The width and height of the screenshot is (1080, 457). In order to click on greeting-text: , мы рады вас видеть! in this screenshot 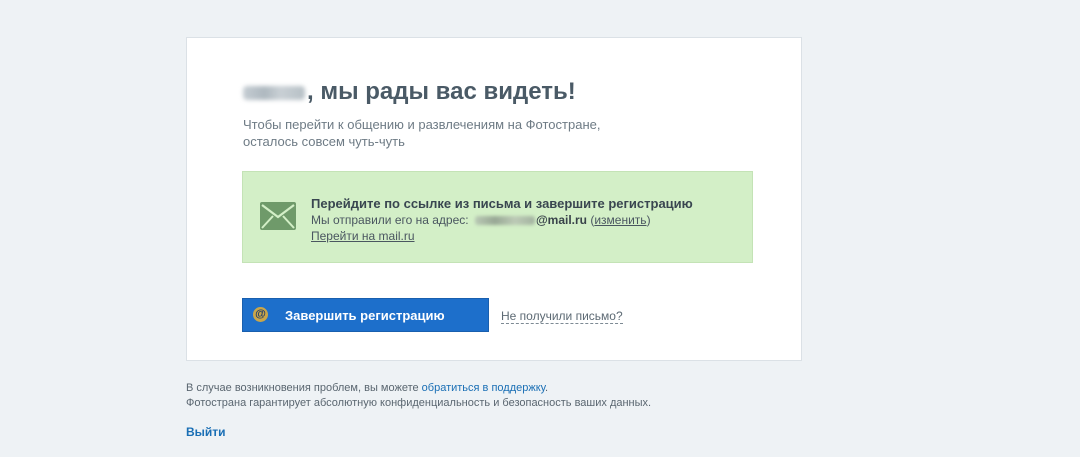, I will do `click(441, 91)`.